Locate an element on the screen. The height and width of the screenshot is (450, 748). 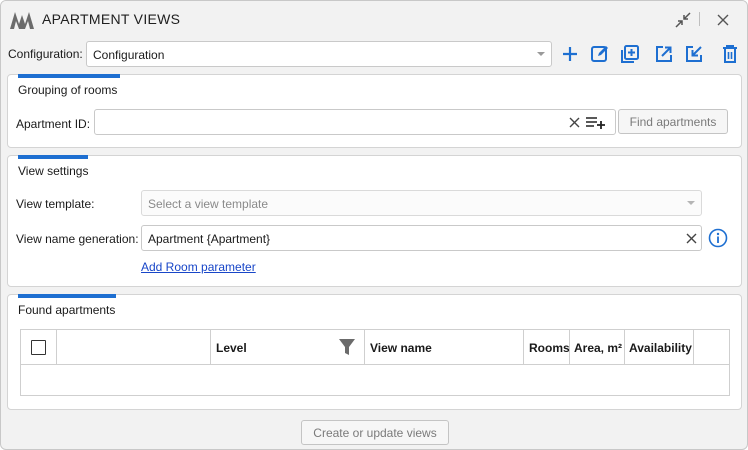
configuration-label: Configuration: is located at coordinates (45, 54).